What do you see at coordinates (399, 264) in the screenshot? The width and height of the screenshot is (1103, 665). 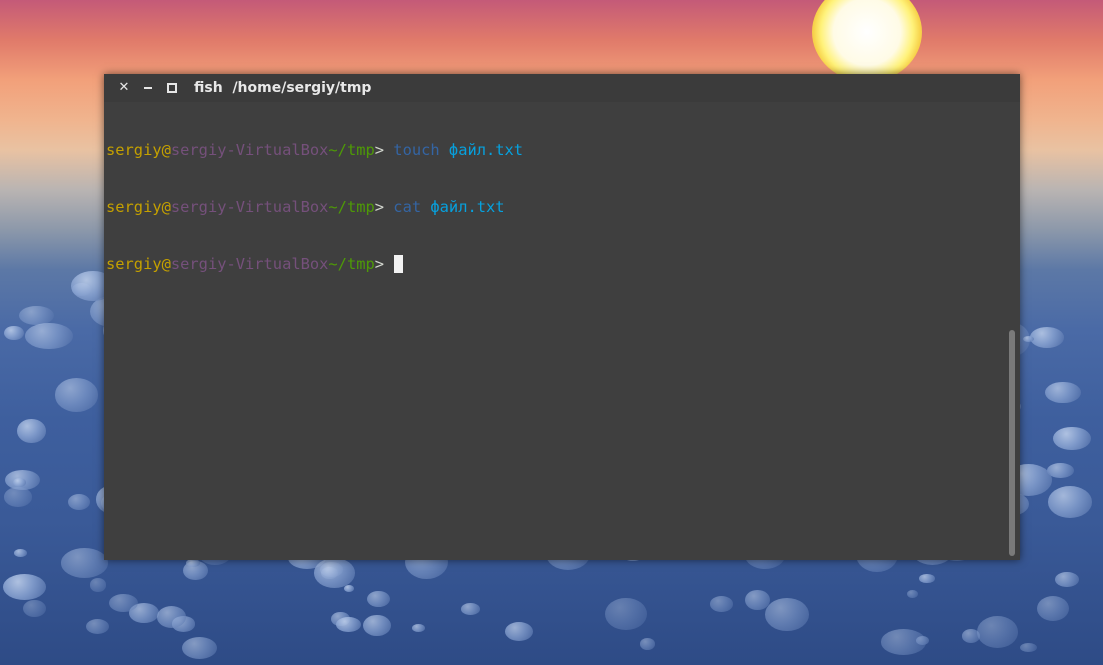 I see `text-cursor` at bounding box center [399, 264].